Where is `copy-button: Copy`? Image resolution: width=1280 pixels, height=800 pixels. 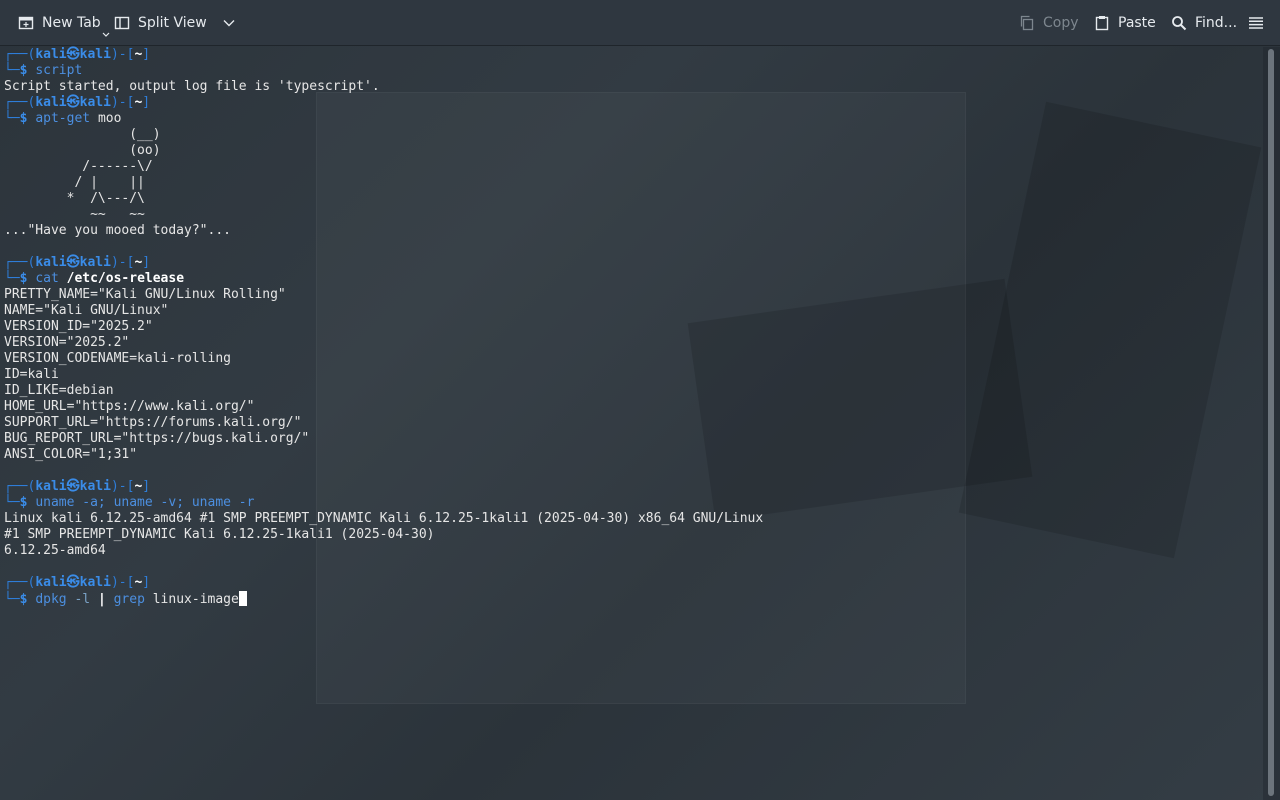
copy-button: Copy is located at coordinates (1049, 23).